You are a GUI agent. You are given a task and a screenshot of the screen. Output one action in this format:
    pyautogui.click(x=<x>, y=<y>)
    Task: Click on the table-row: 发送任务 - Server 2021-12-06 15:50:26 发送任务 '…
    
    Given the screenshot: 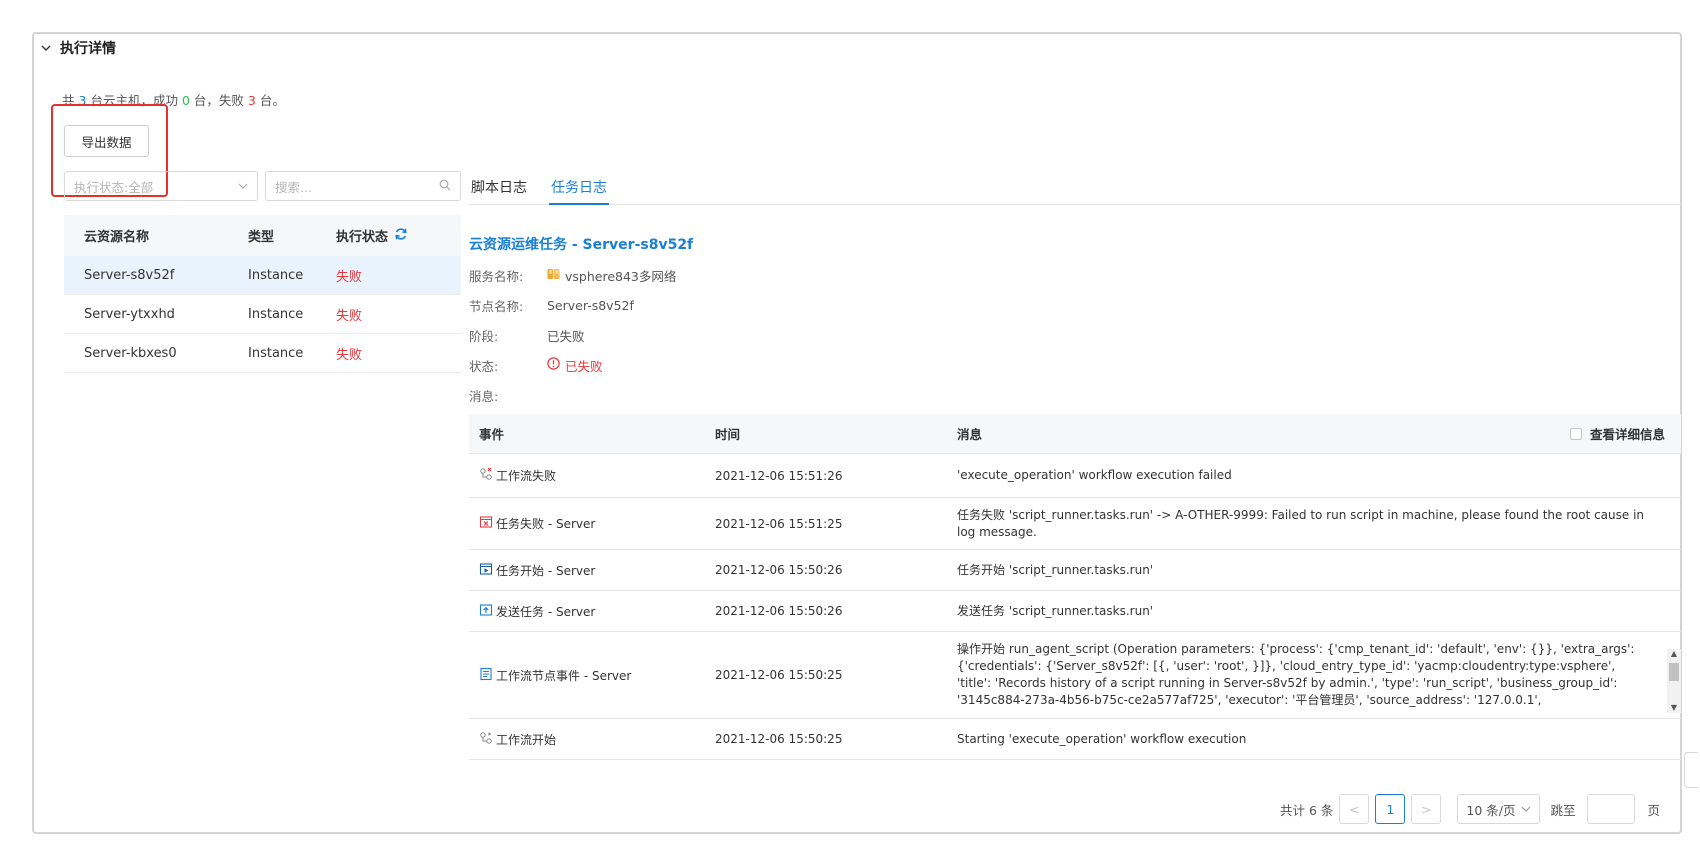 What is the action you would take?
    pyautogui.click(x=1075, y=611)
    